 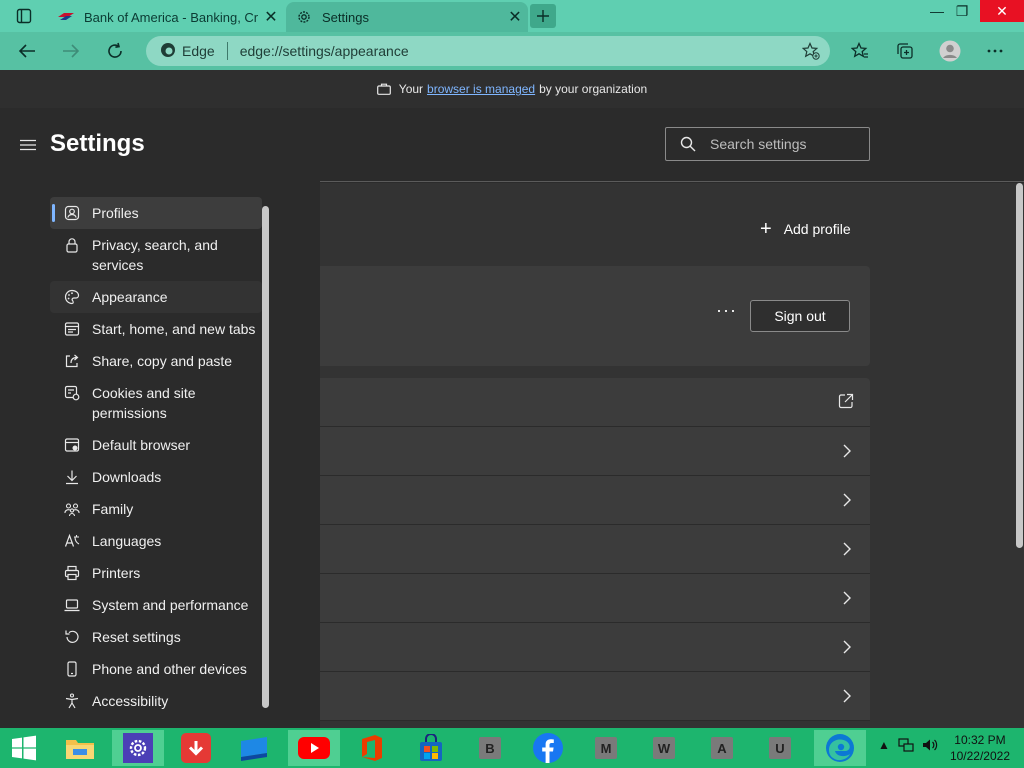 I want to click on back-button, so click(x=27, y=51).